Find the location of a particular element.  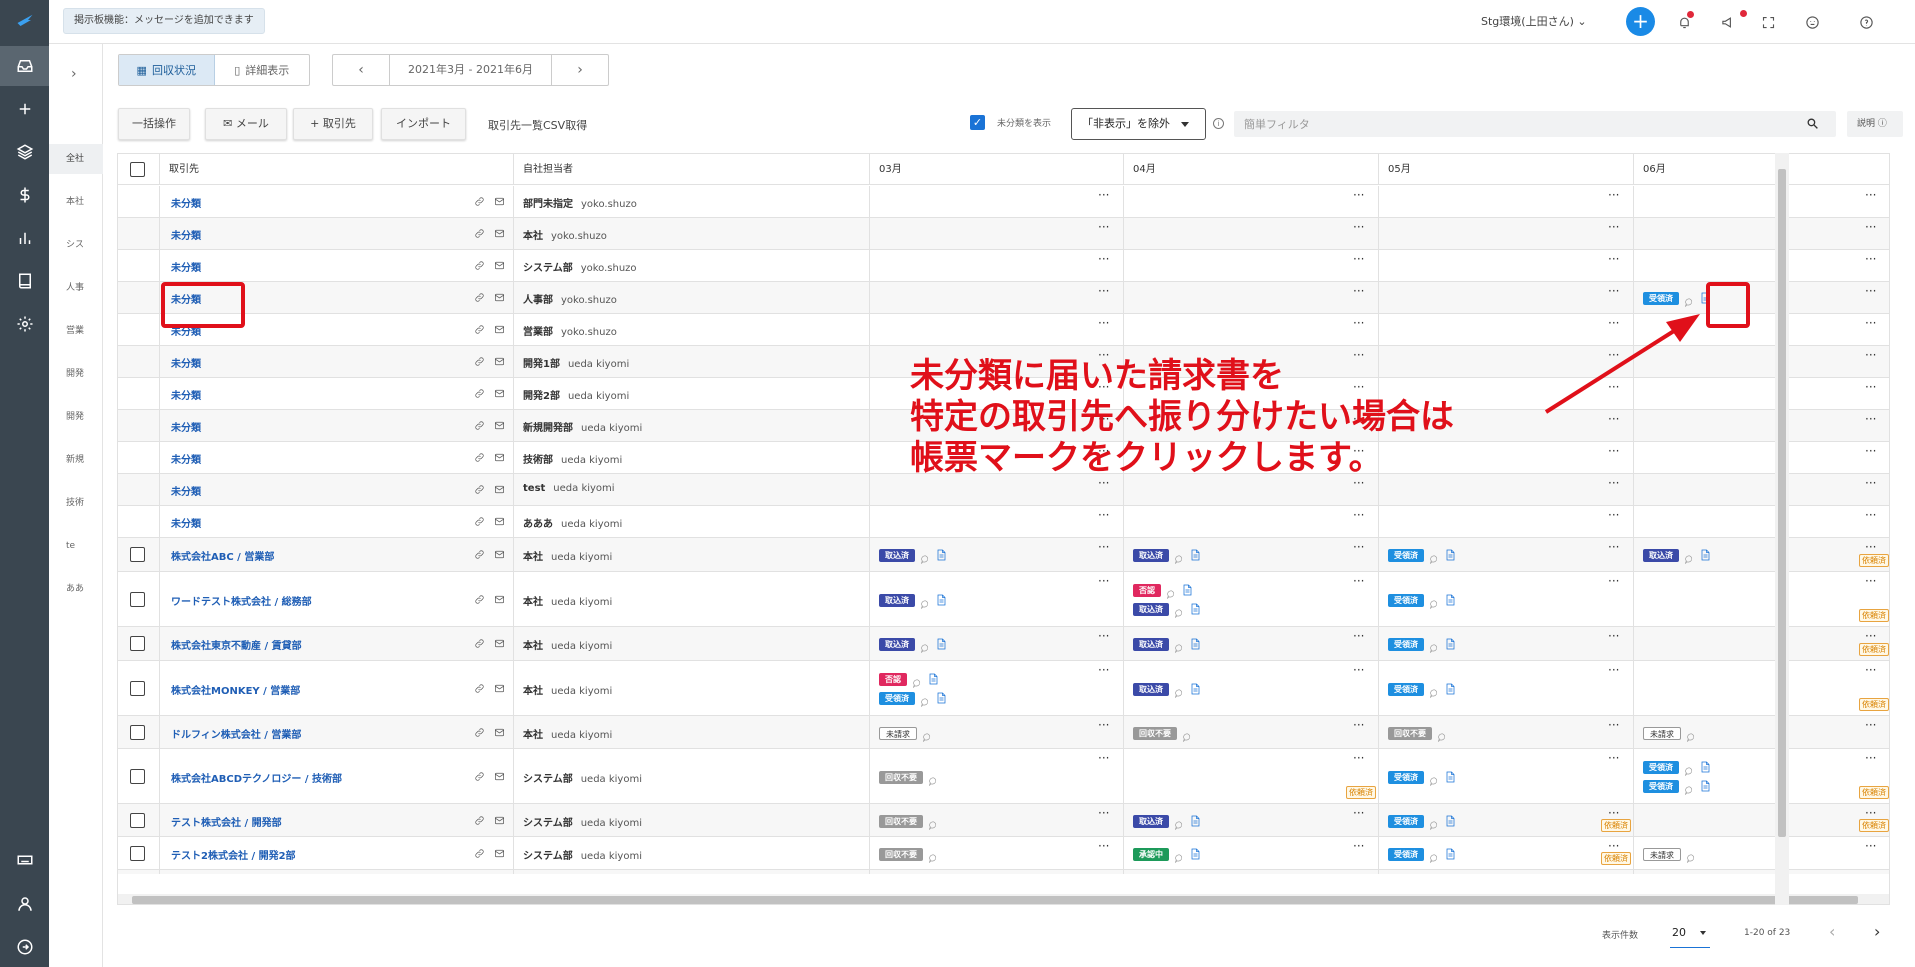

subnav-item: te is located at coordinates (76, 546).